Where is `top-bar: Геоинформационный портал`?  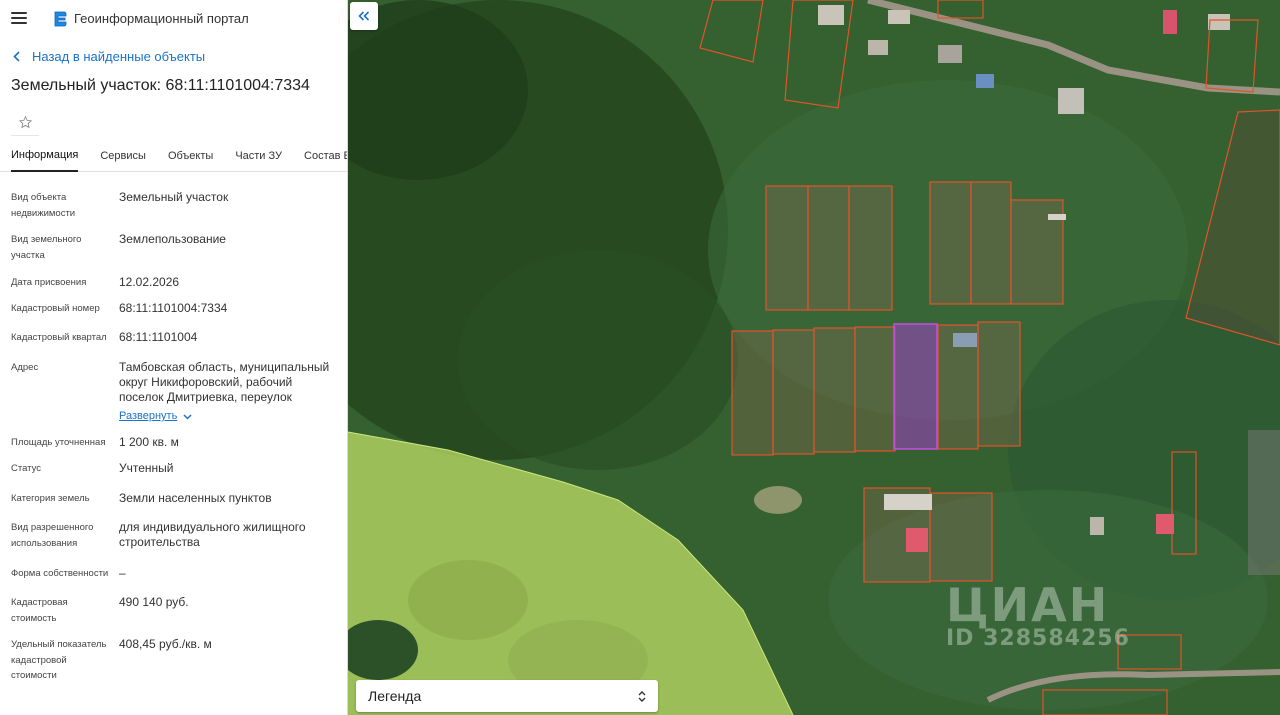 top-bar: Геоинформационный портал is located at coordinates (173, 18).